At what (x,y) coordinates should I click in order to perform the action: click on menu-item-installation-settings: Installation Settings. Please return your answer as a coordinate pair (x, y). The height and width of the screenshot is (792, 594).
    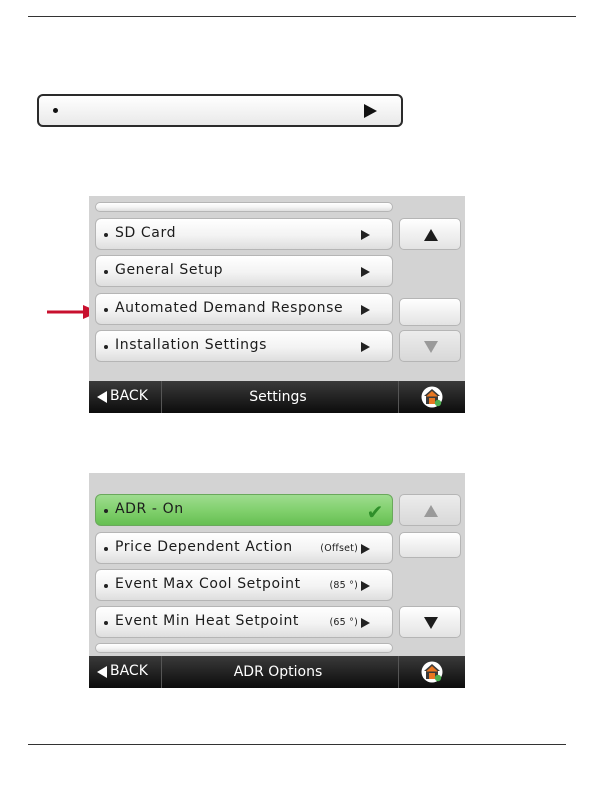
    Looking at the image, I should click on (244, 346).